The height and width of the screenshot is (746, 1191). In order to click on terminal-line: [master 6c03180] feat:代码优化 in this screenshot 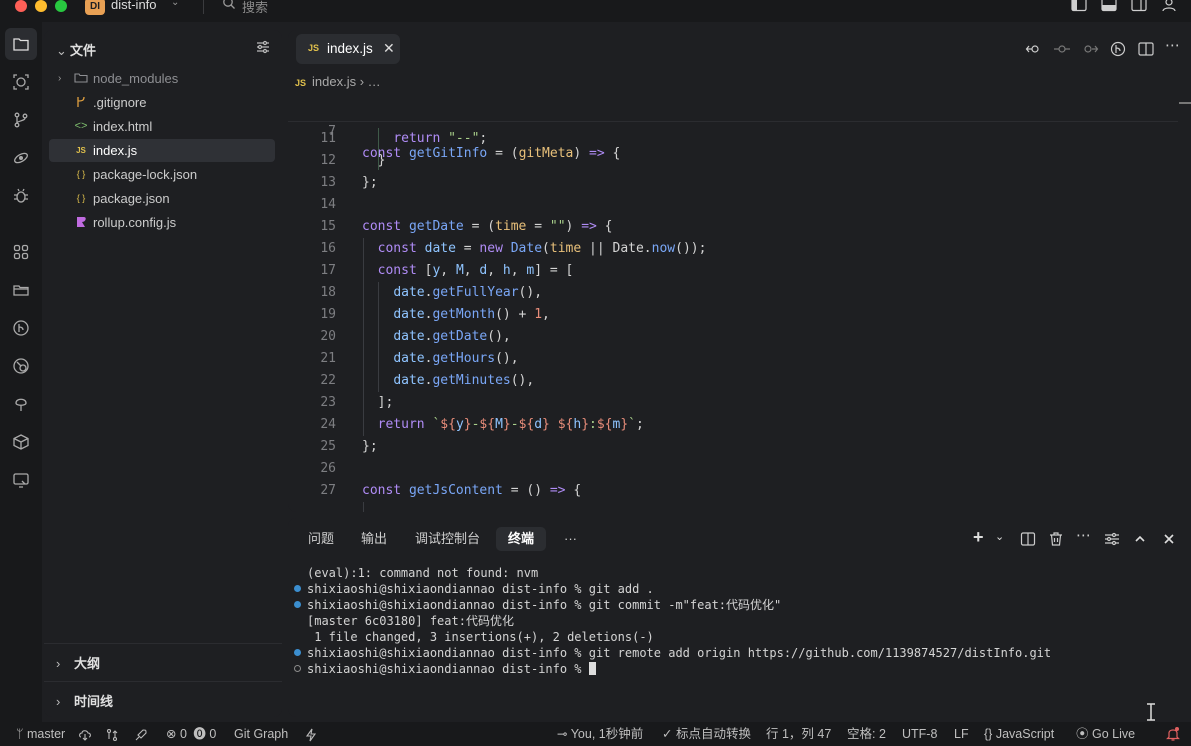, I will do `click(410, 621)`.